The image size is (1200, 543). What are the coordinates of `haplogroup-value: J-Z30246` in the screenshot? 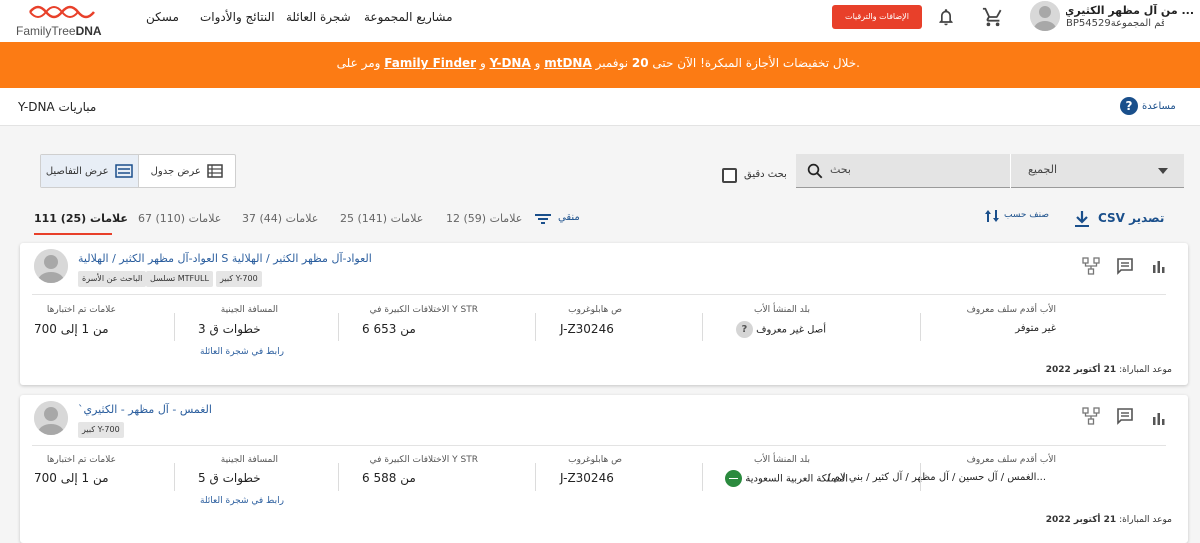 It's located at (587, 478).